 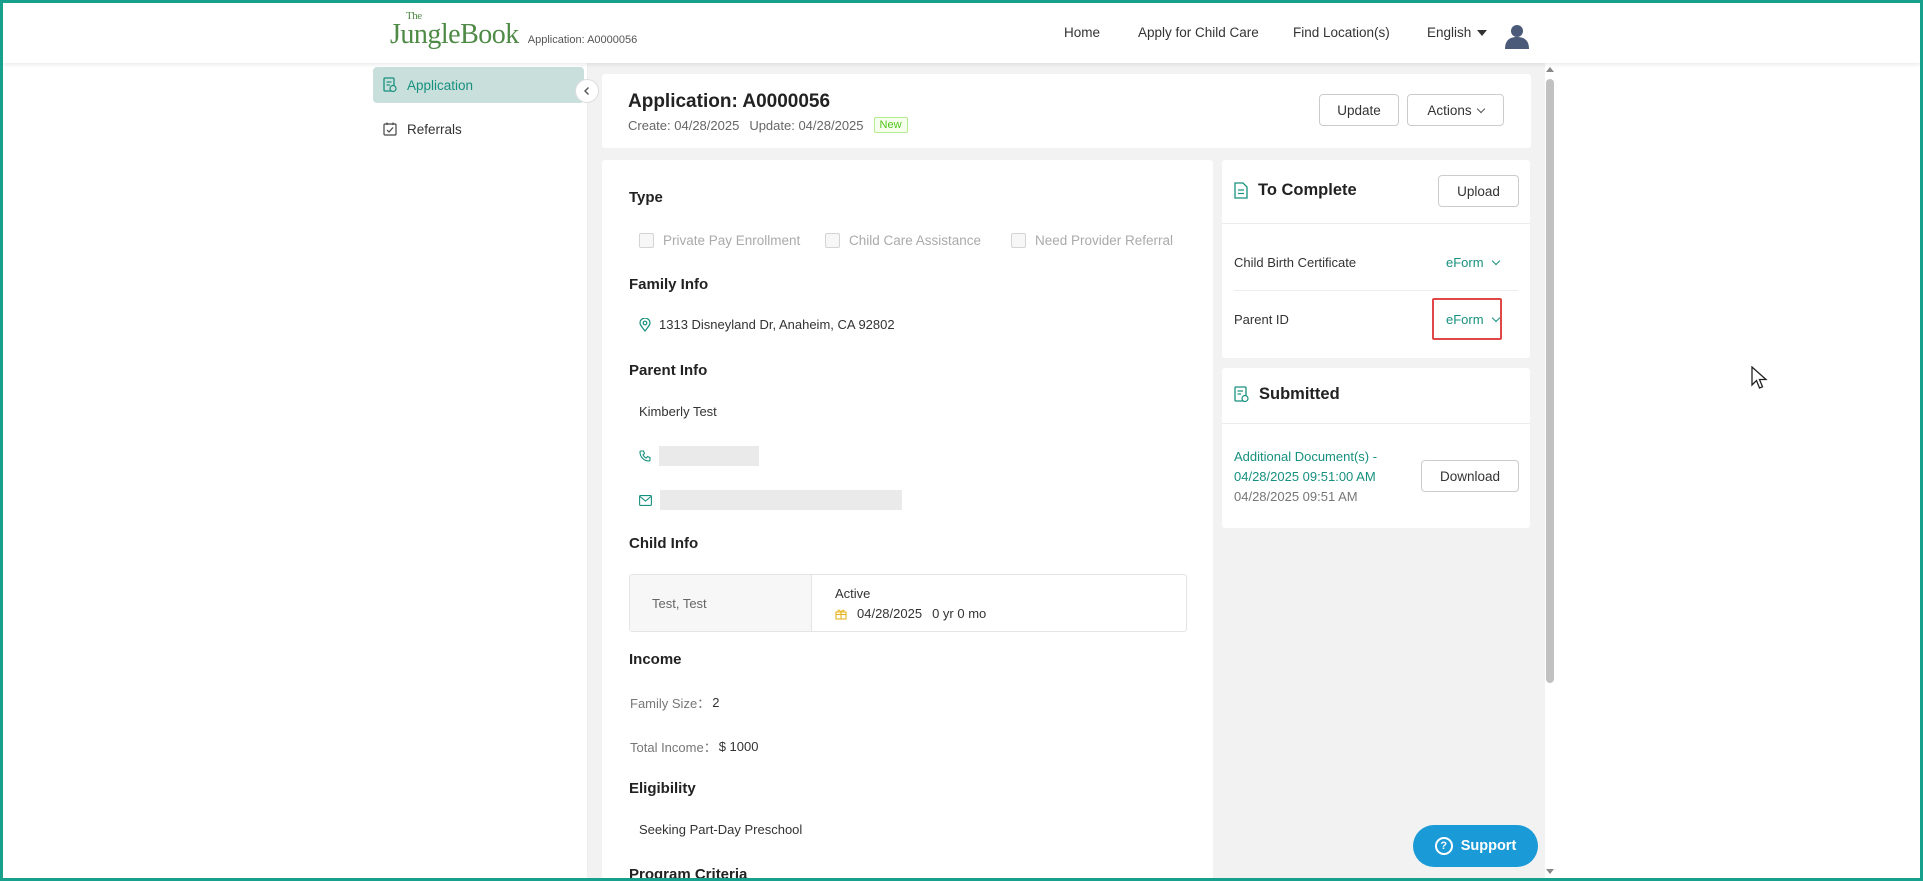 What do you see at coordinates (414, 16) in the screenshot?
I see `logo-the: The` at bounding box center [414, 16].